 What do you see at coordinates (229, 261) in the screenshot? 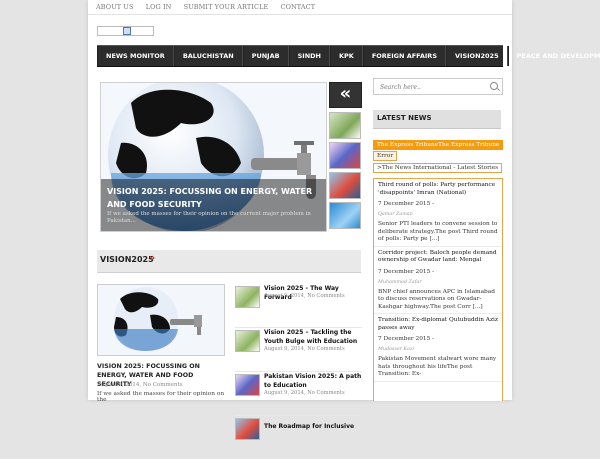
I see `section-heading-vision2025: VISION2025 »` at bounding box center [229, 261].